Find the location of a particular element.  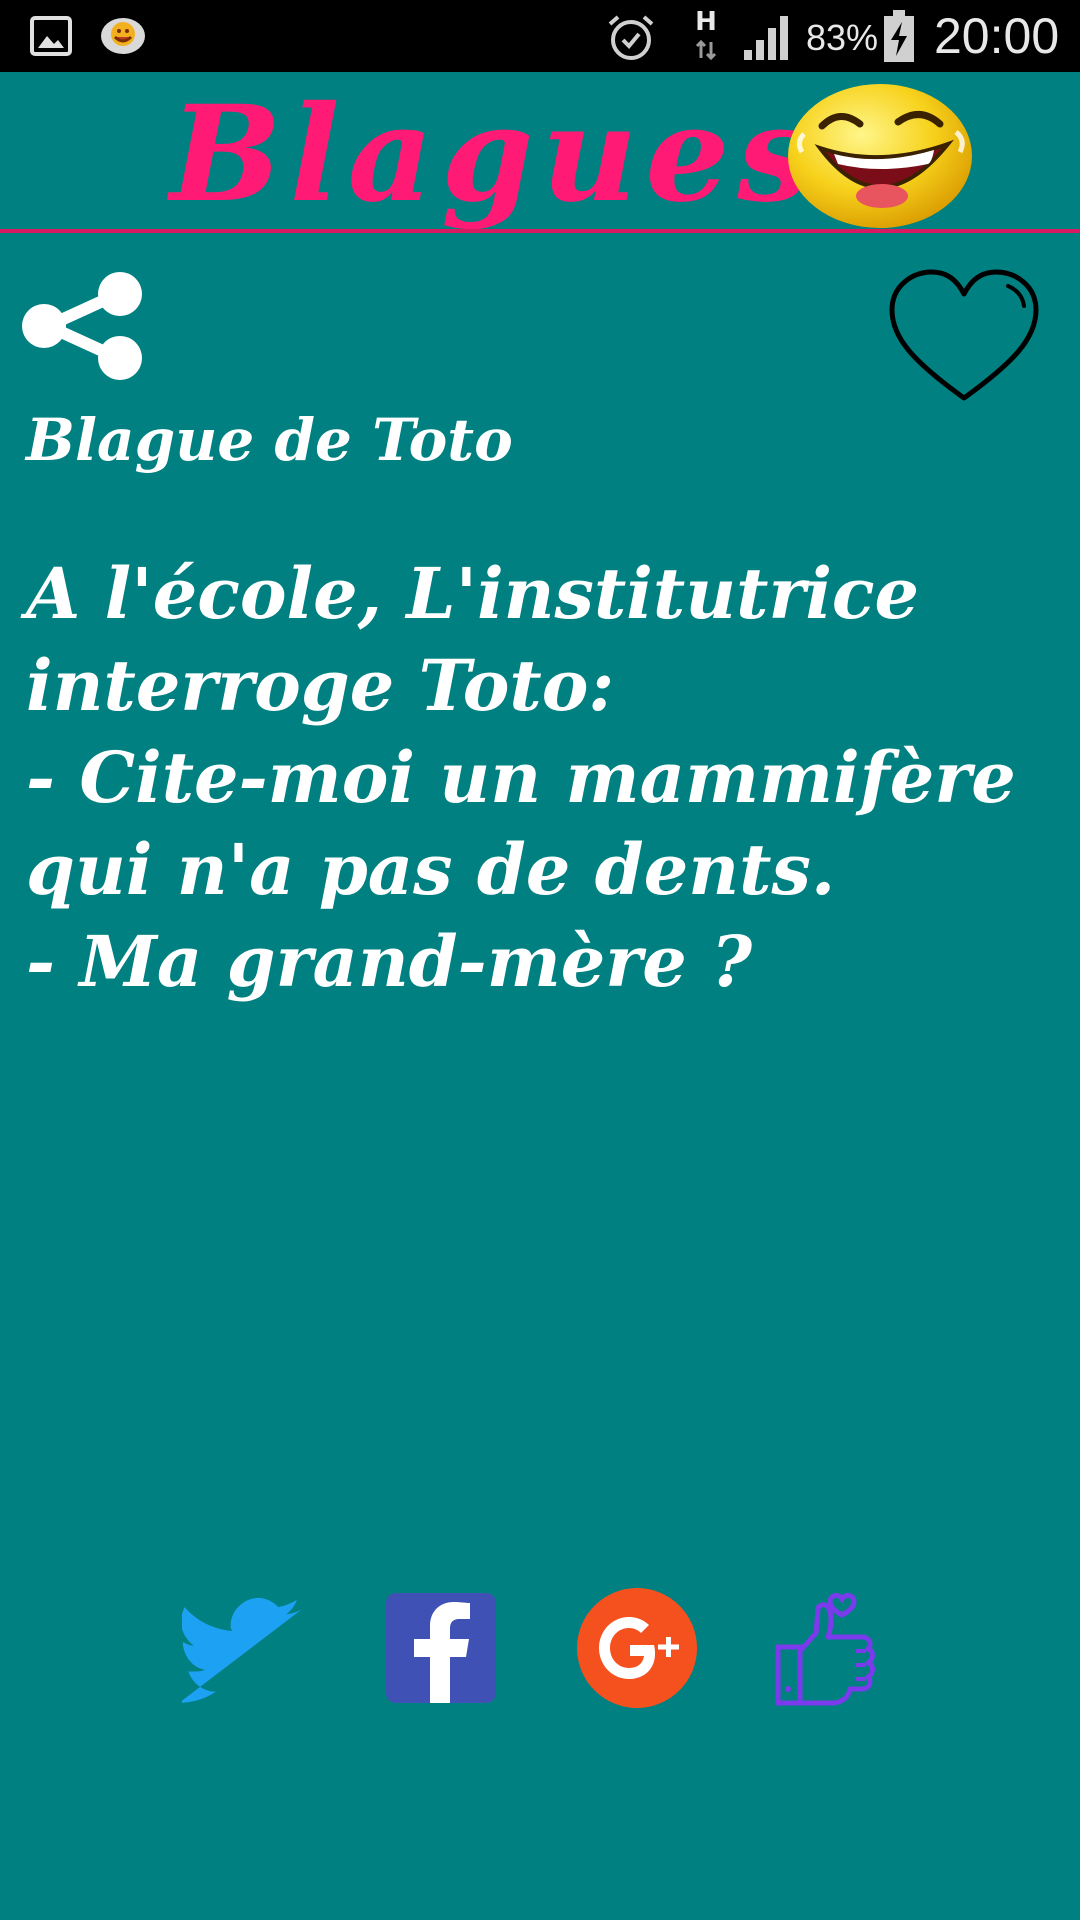

facebook-icon is located at coordinates (441, 1648).